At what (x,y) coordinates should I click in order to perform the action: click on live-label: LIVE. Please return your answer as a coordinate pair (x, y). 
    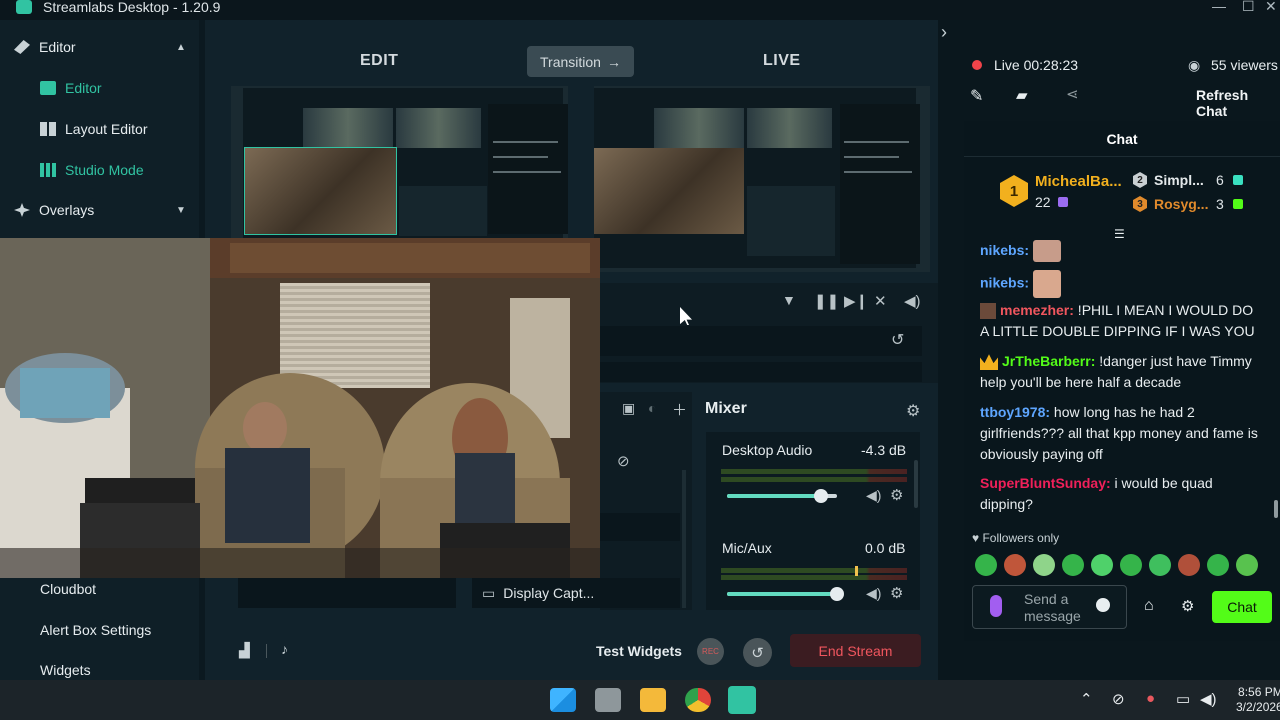
    Looking at the image, I should click on (782, 60).